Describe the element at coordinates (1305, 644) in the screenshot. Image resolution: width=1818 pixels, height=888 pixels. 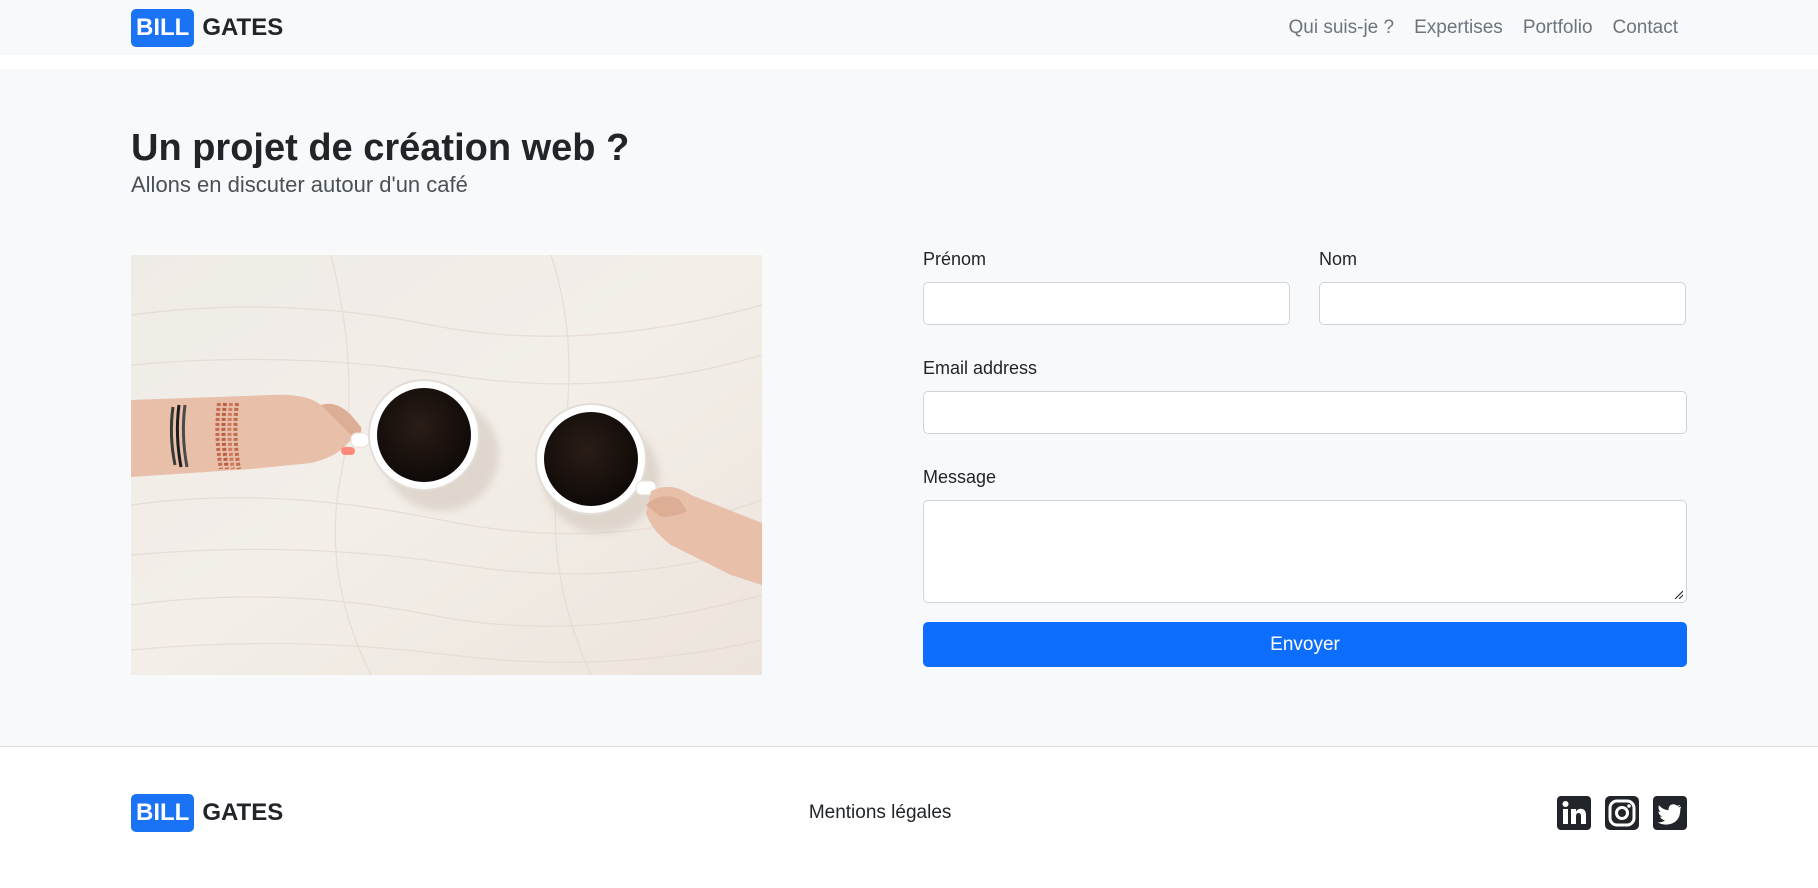
I see `submit-button: Envoyer` at that location.